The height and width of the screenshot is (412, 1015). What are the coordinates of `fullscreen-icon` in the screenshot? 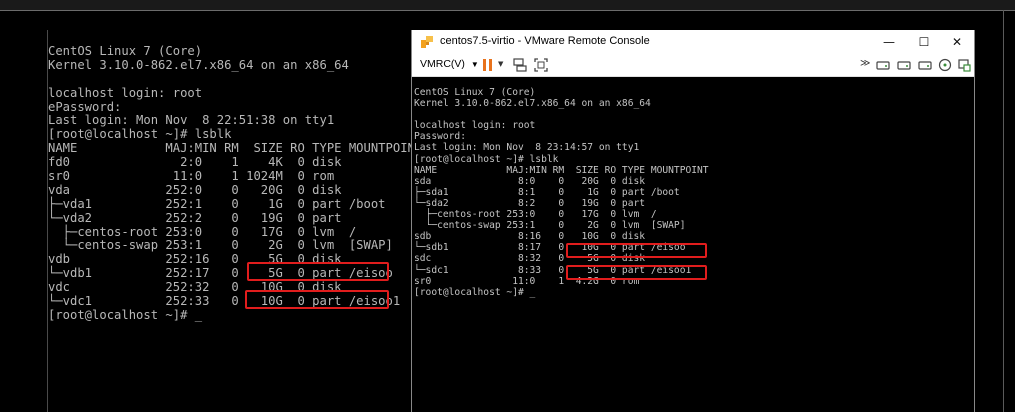 It's located at (541, 65).